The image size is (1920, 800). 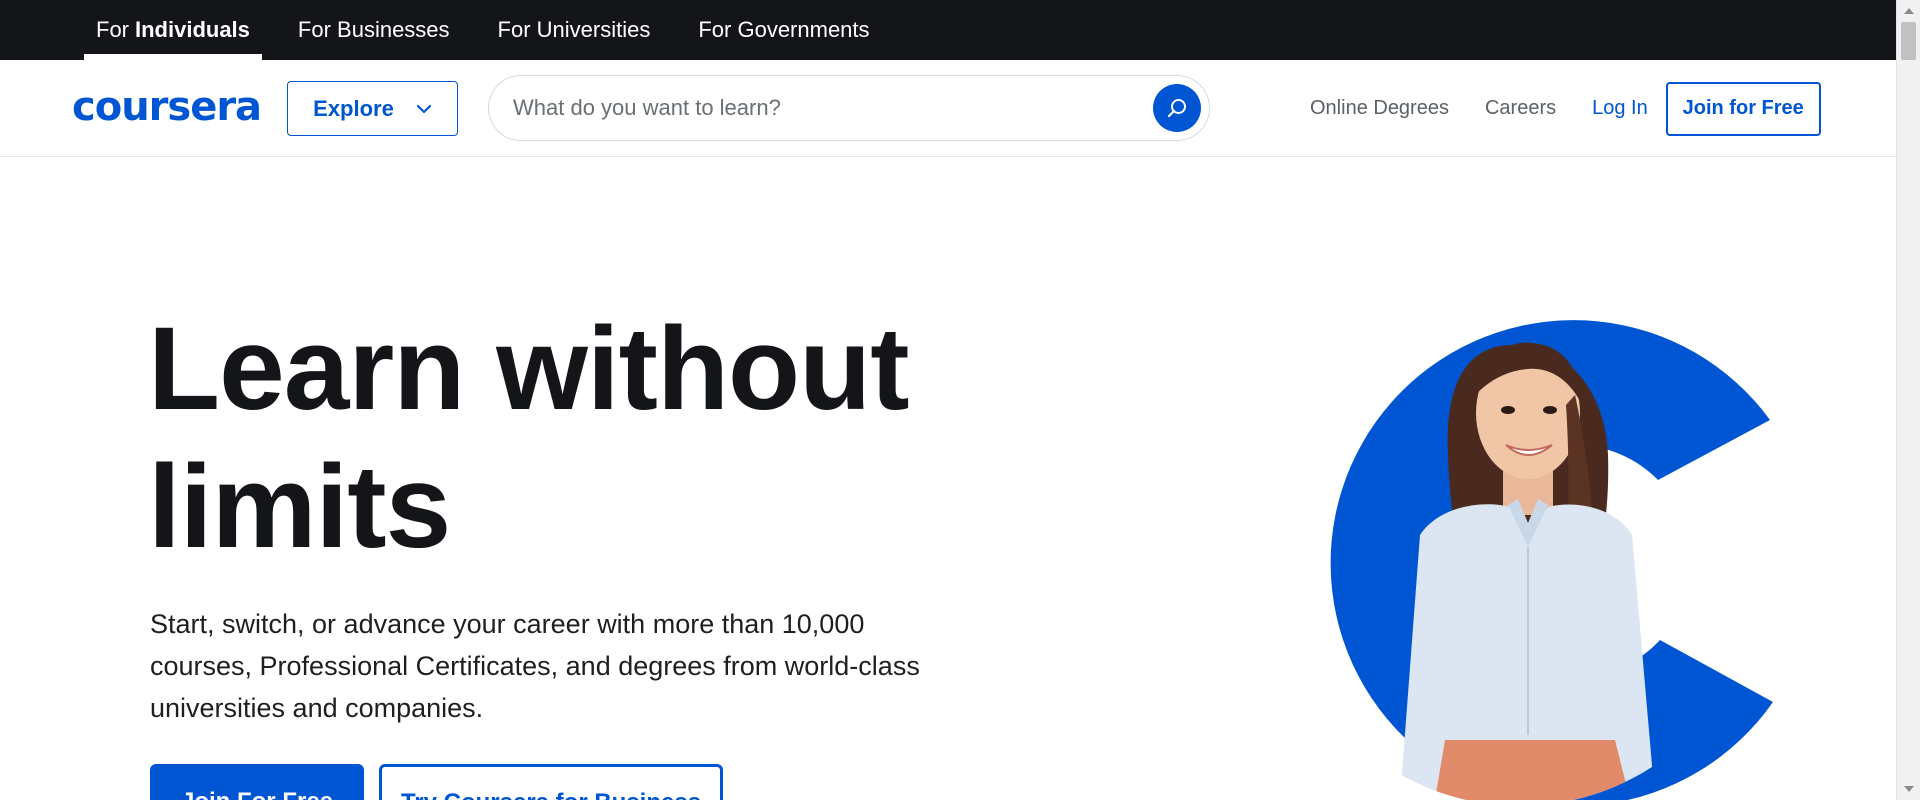 I want to click on scrollbar-thumb, so click(x=1908, y=41).